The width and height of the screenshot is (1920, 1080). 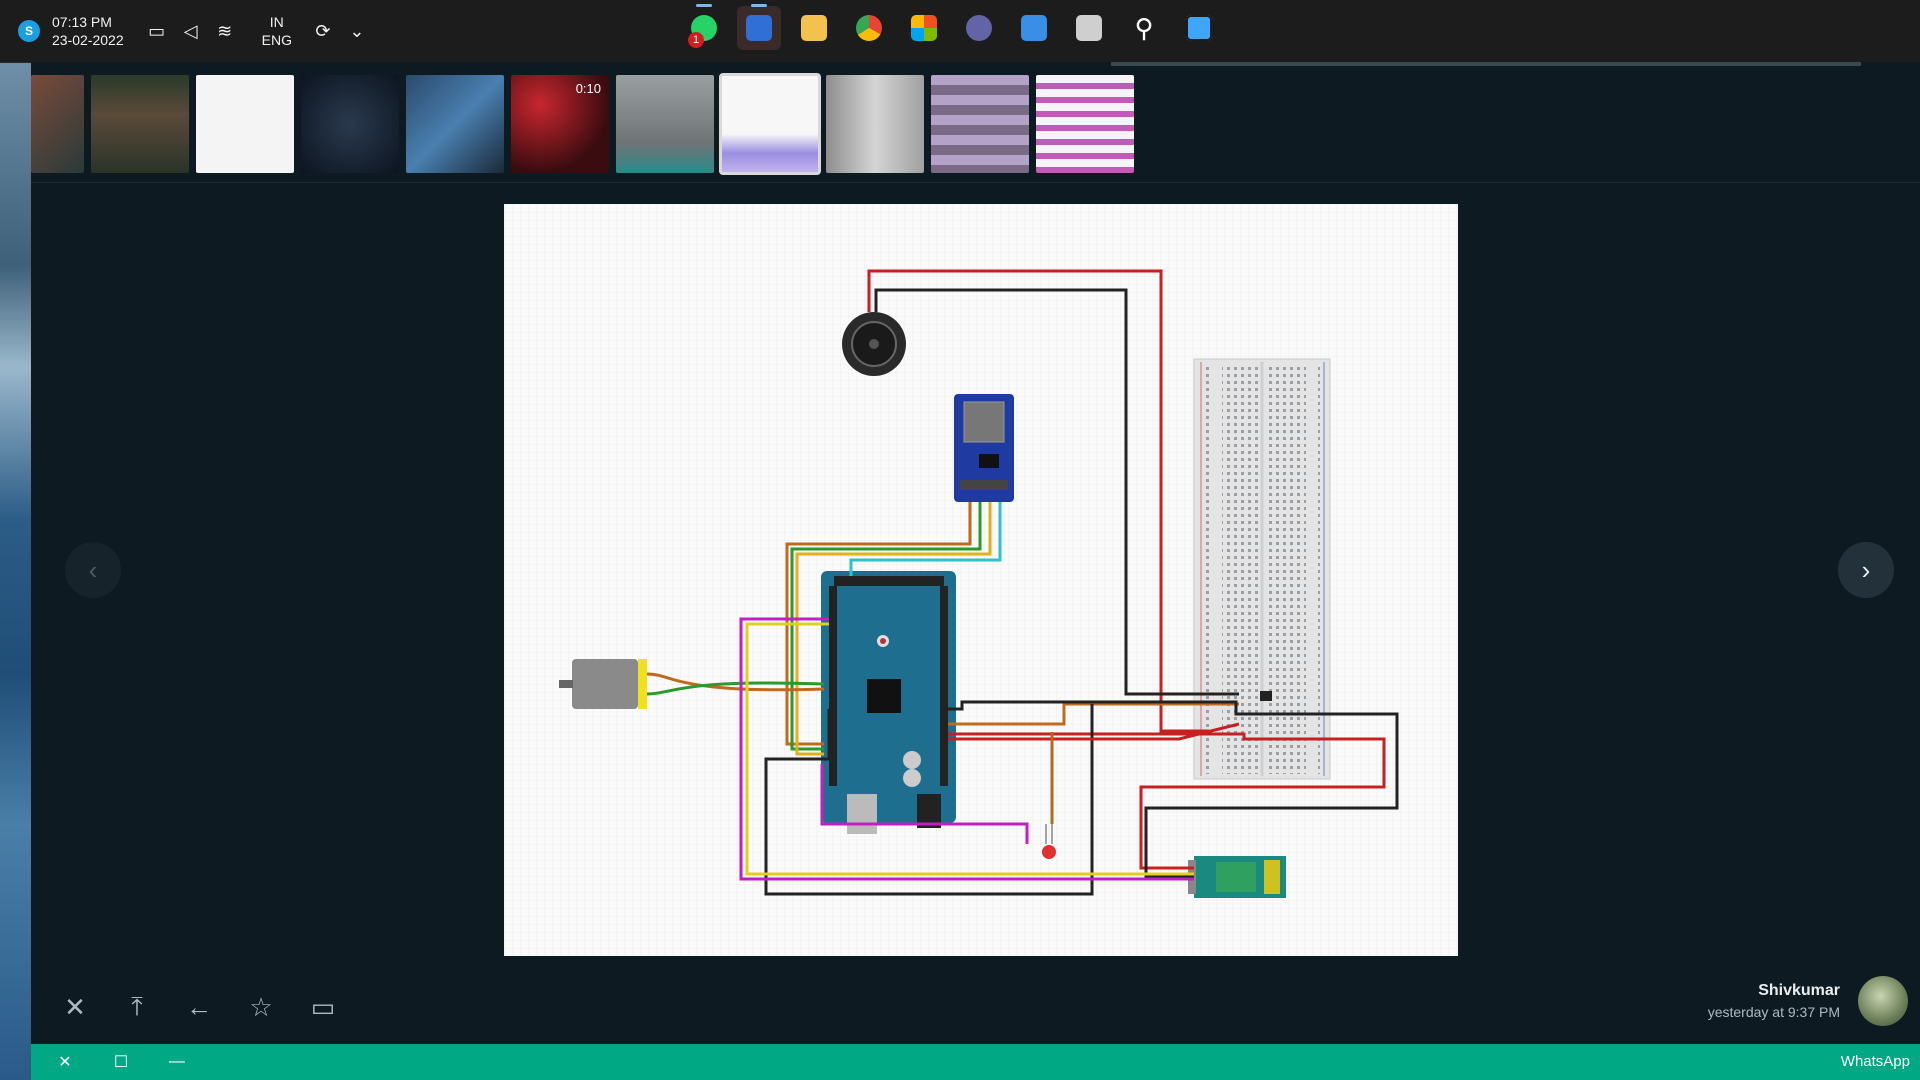 What do you see at coordinates (770, 124) in the screenshot?
I see `thumbnail-selected` at bounding box center [770, 124].